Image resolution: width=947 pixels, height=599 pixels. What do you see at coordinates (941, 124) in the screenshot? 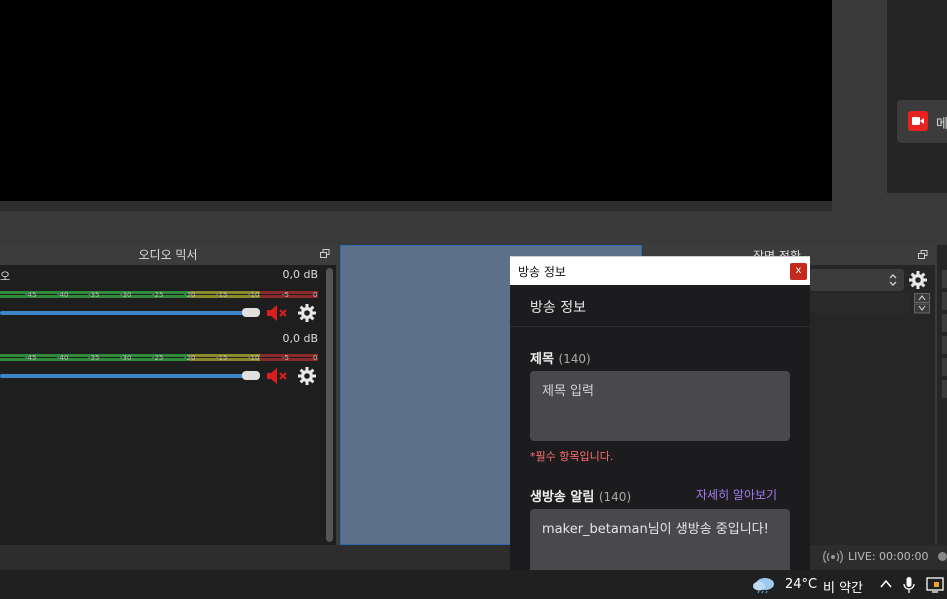
I see `meet-button-label: 메` at bounding box center [941, 124].